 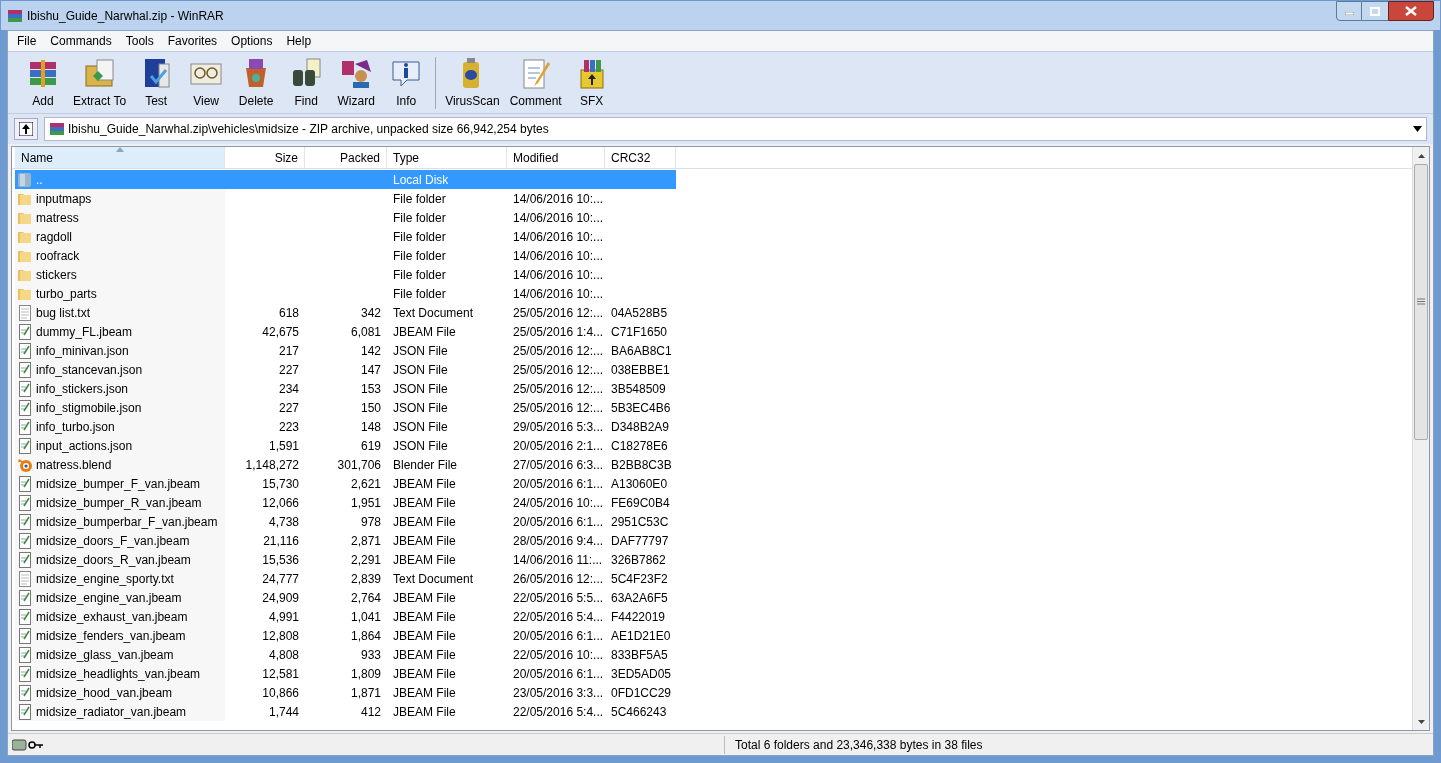 I want to click on file-row: info_turbo.json 223 148 JSON File 29/05/2016 5:3... D348B2A9, so click(x=345, y=426).